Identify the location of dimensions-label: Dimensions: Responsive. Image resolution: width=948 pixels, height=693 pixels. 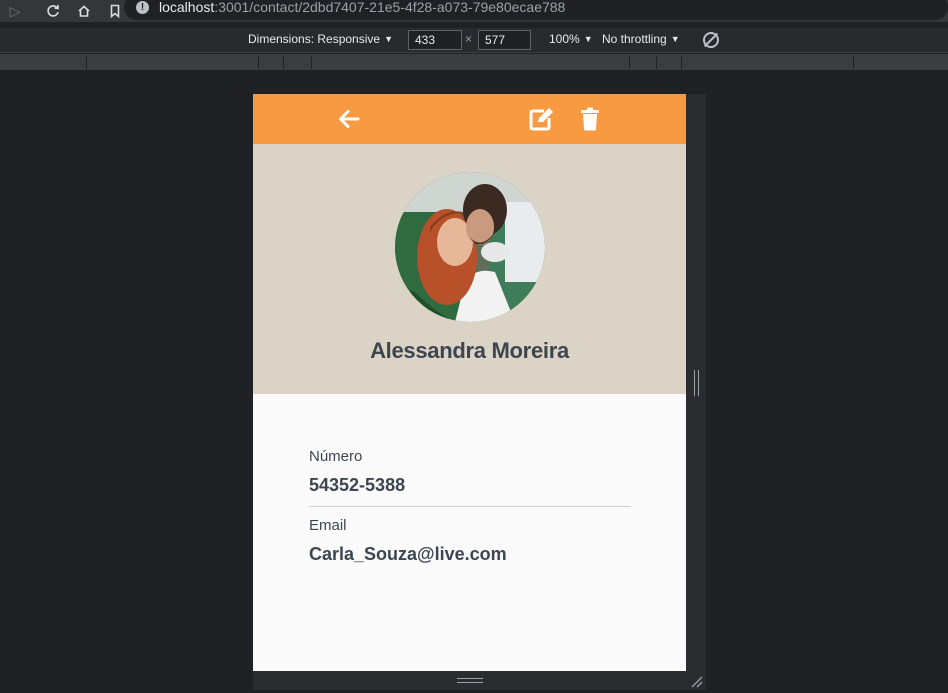
(314, 39).